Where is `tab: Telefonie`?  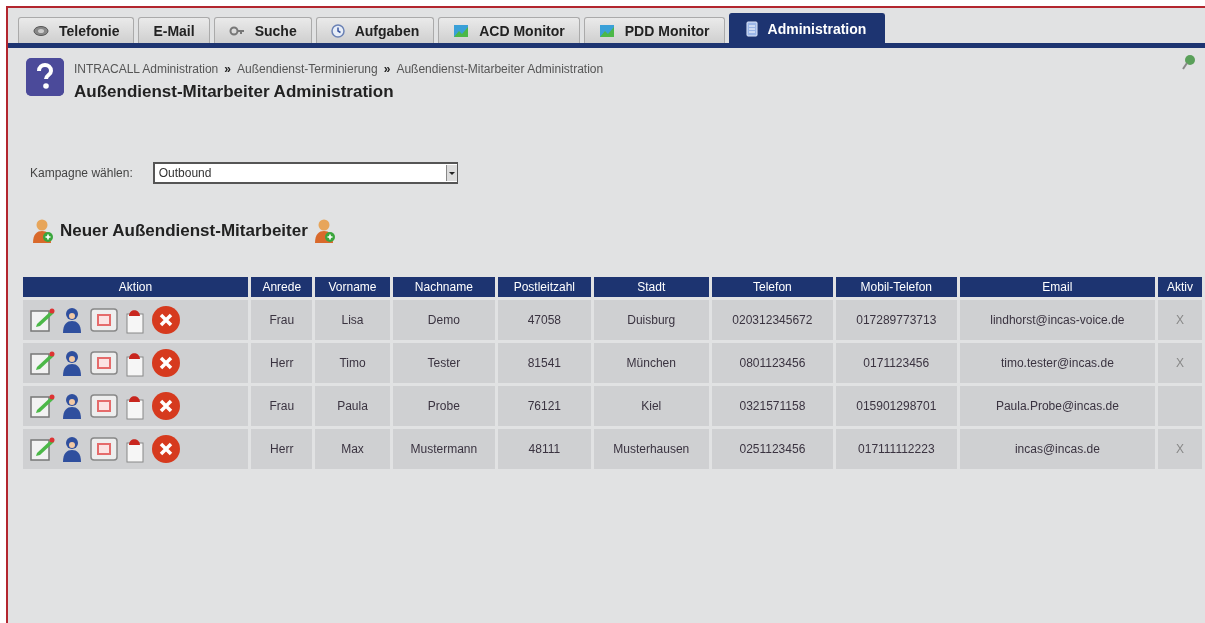 tab: Telefonie is located at coordinates (76, 30).